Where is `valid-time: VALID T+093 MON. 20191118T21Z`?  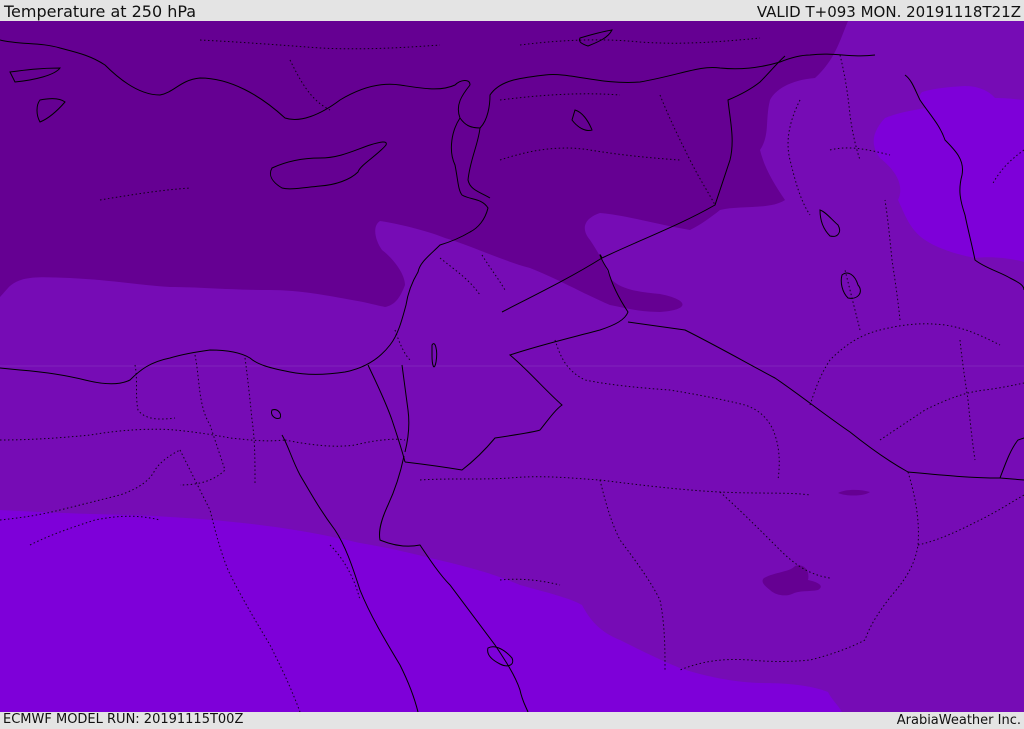 valid-time: VALID T+093 MON. 20191118T21Z is located at coordinates (888, 12).